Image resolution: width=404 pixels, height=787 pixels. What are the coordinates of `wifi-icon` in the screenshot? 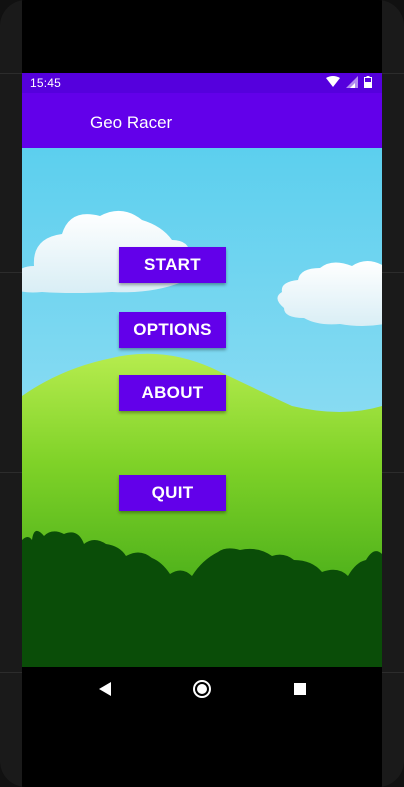 It's located at (333, 83).